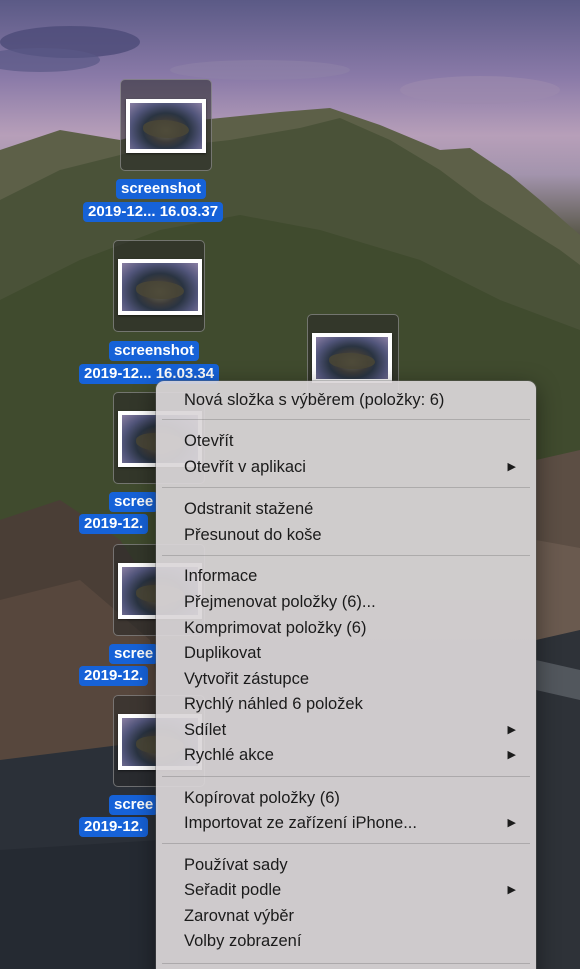 The image size is (580, 969). I want to click on menu-item-label: Přesunout do koše, so click(253, 535).